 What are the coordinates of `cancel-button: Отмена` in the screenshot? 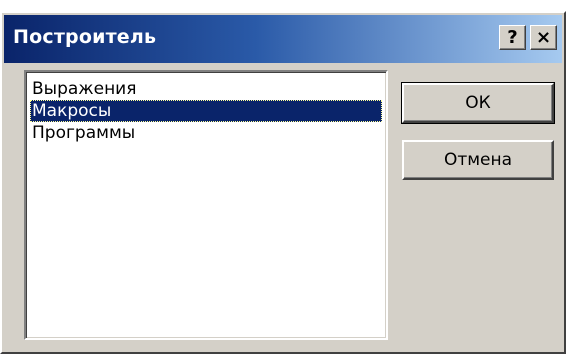 It's located at (478, 160).